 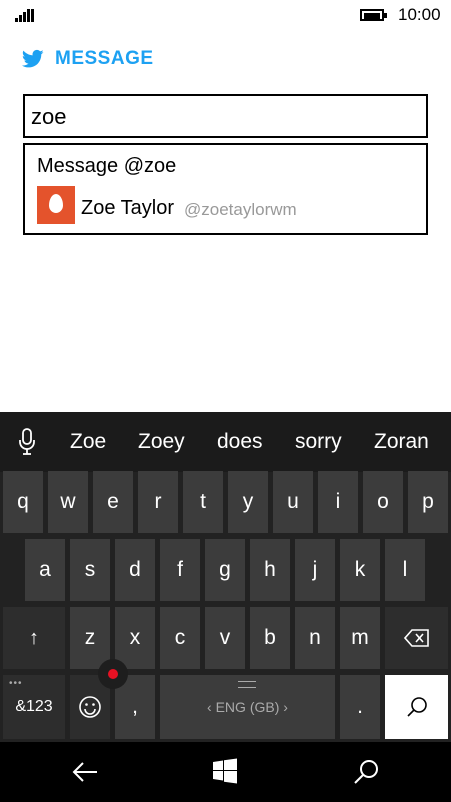 I want to click on microphone-icon, so click(x=27, y=442).